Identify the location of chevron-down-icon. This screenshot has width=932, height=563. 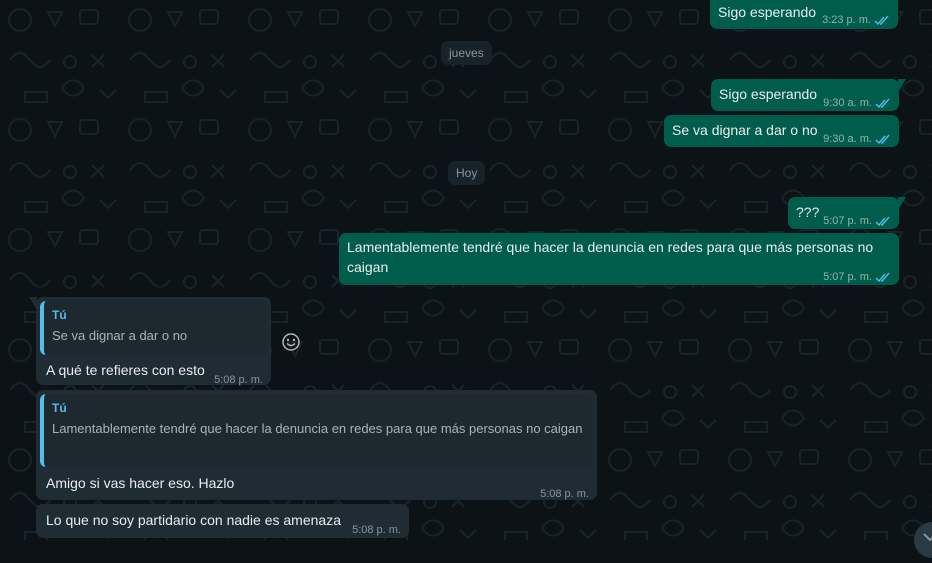
(927, 537).